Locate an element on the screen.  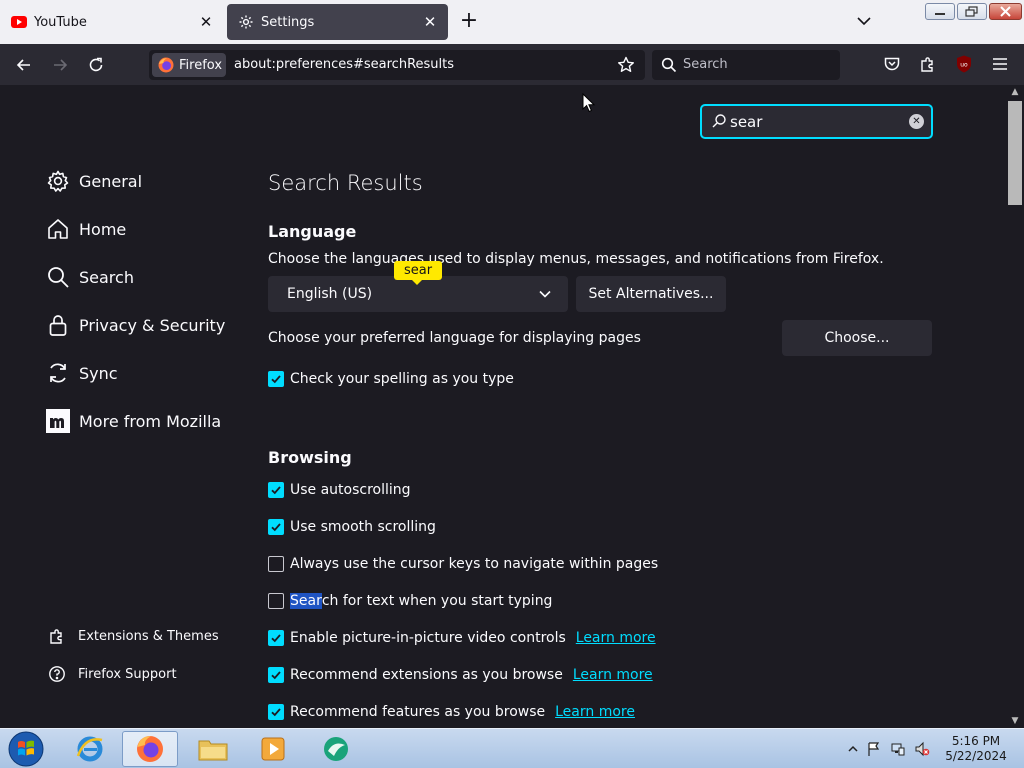
reload-icon is located at coordinates (96, 65).